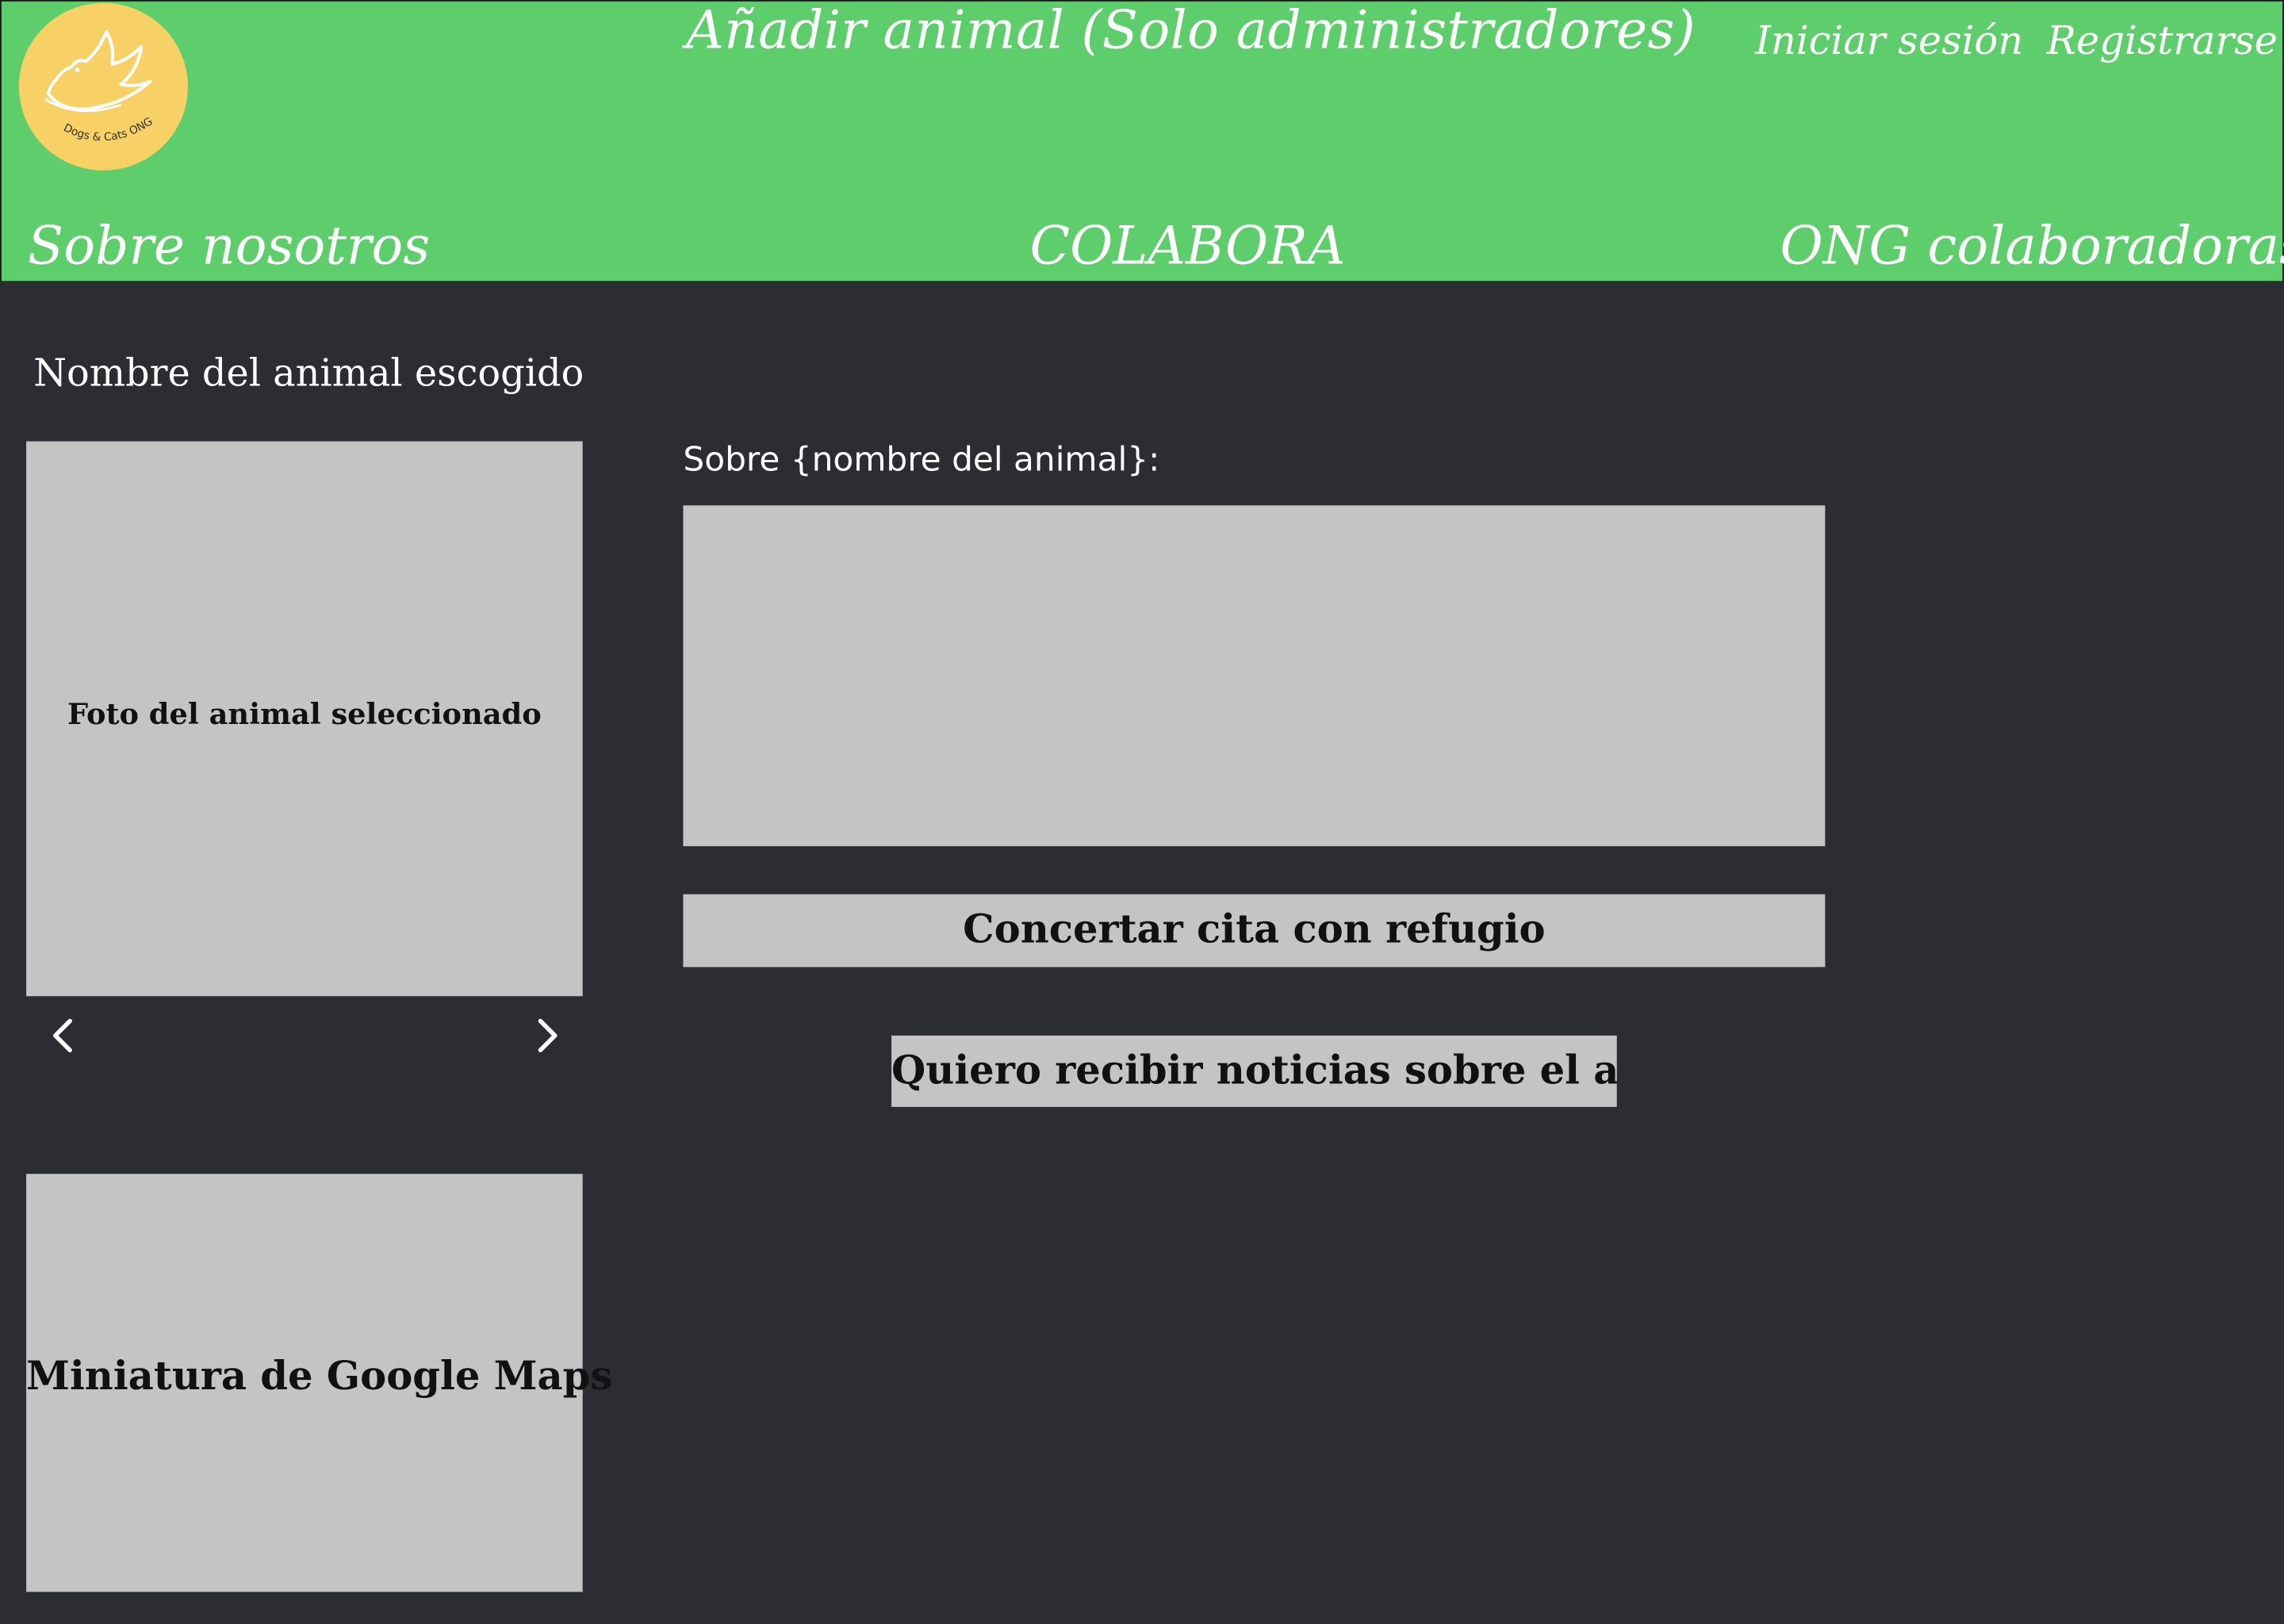 Image resolution: width=2284 pixels, height=1624 pixels. What do you see at coordinates (1188, 247) in the screenshot?
I see `nav-colabora: COLABORA` at bounding box center [1188, 247].